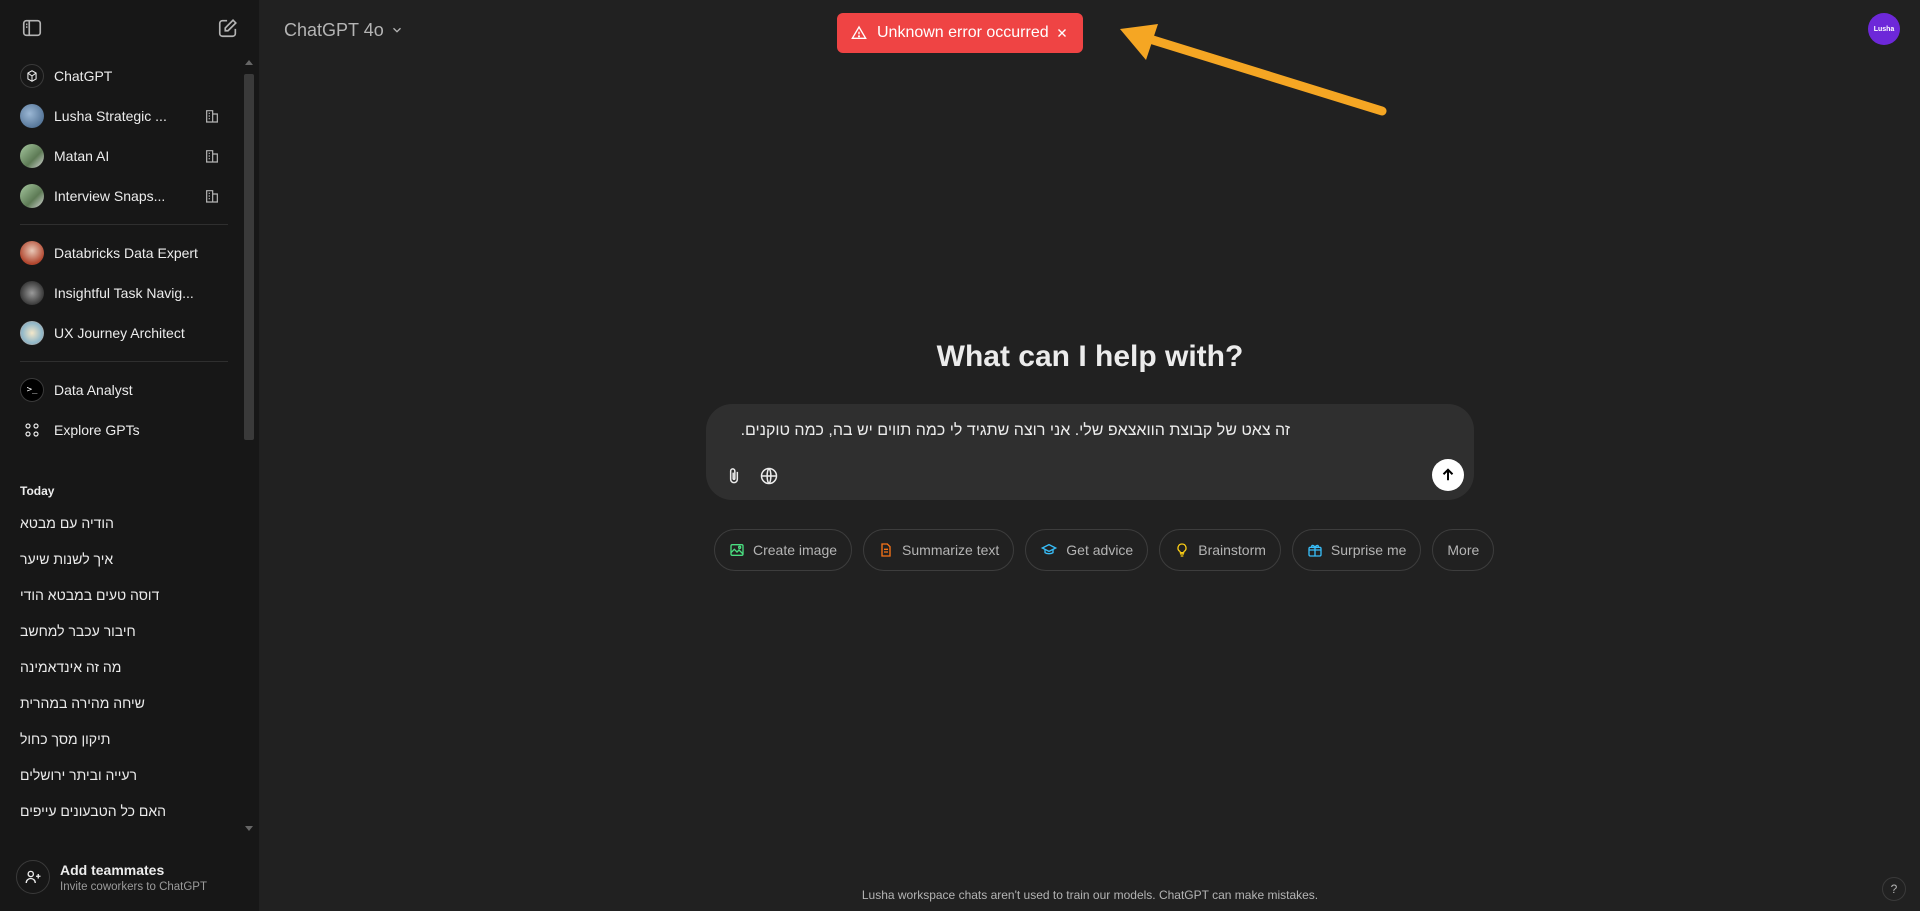  Describe the element at coordinates (133, 886) in the screenshot. I see `add-teammates-subtitle: Invite coworkers to ChatGPT` at that location.